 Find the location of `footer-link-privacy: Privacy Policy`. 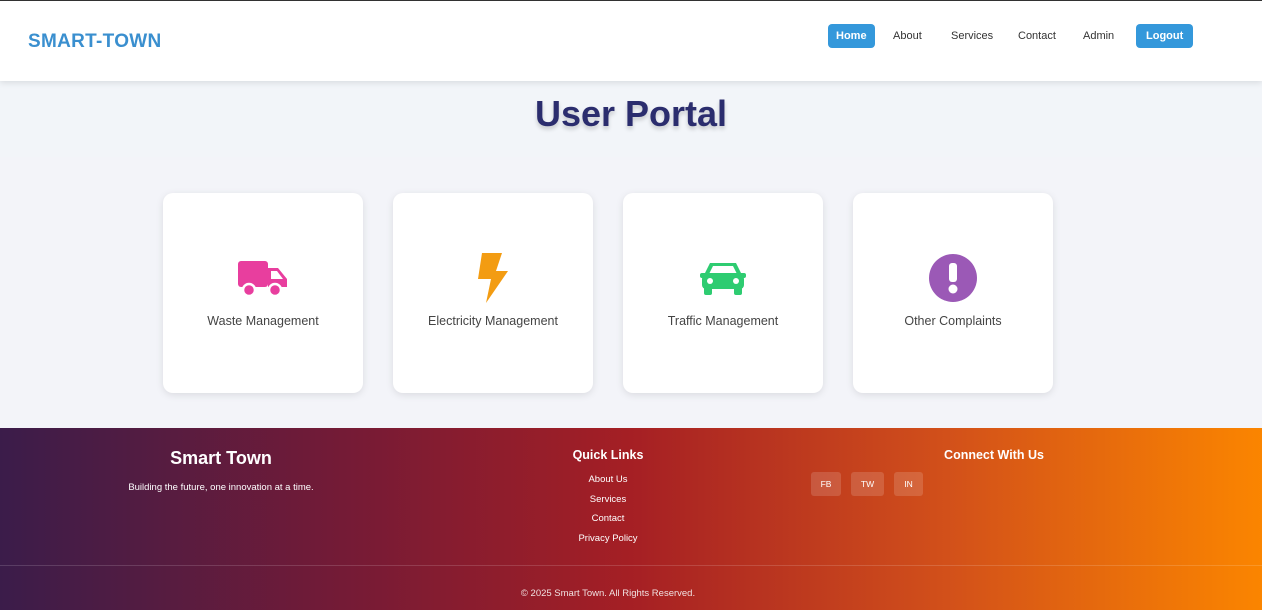

footer-link-privacy: Privacy Policy is located at coordinates (608, 538).